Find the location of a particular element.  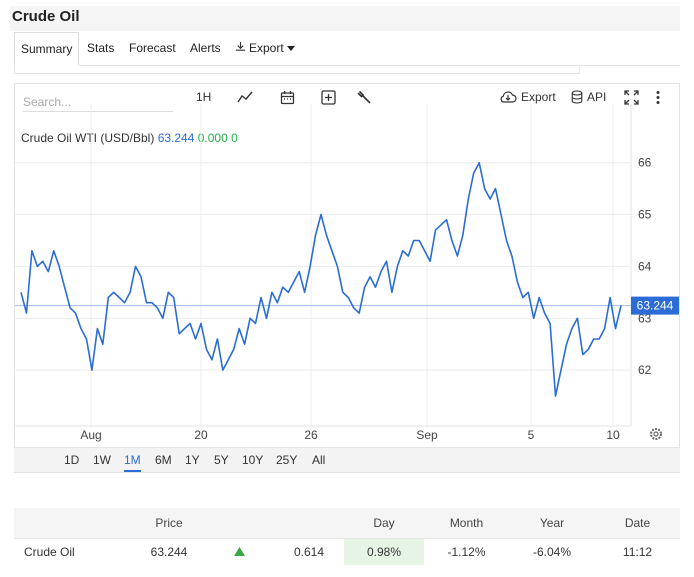

row-change: 0.614 is located at coordinates (309, 551).